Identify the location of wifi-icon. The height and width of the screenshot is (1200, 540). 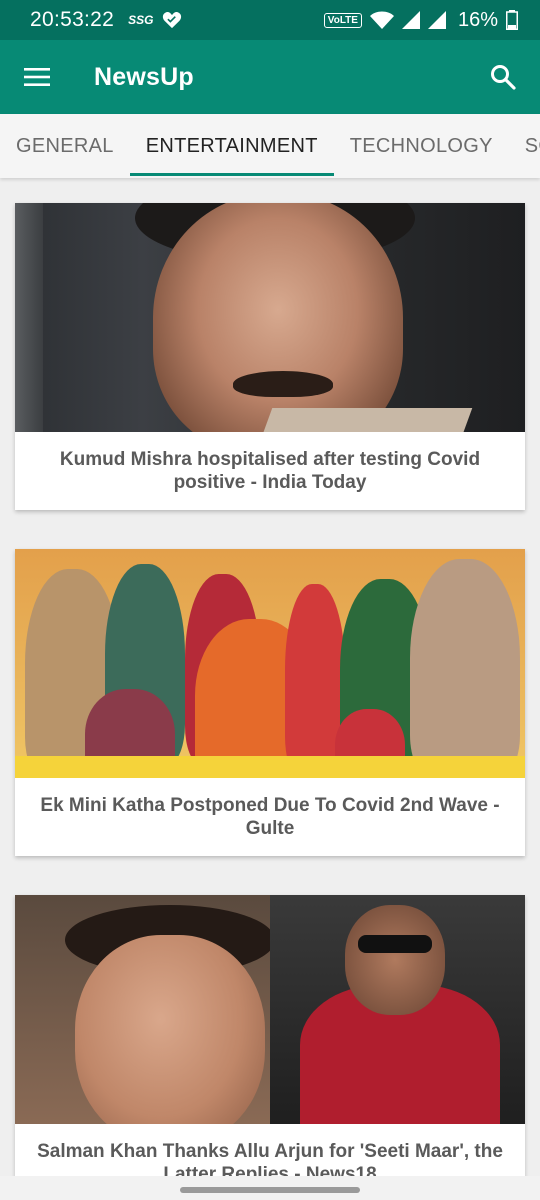
(381, 20).